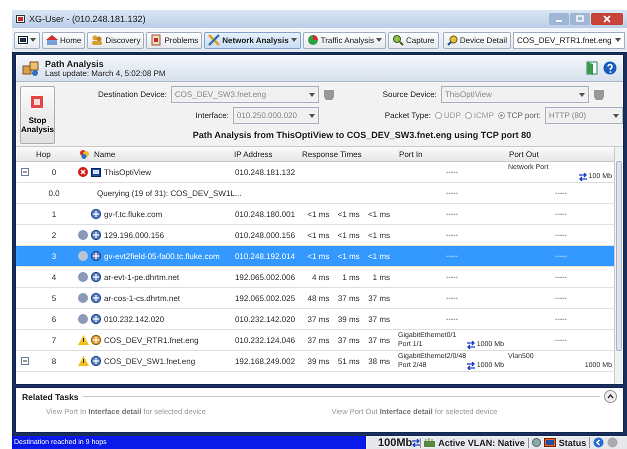 The image size is (627, 449). I want to click on column-header: Port In, so click(451, 154).